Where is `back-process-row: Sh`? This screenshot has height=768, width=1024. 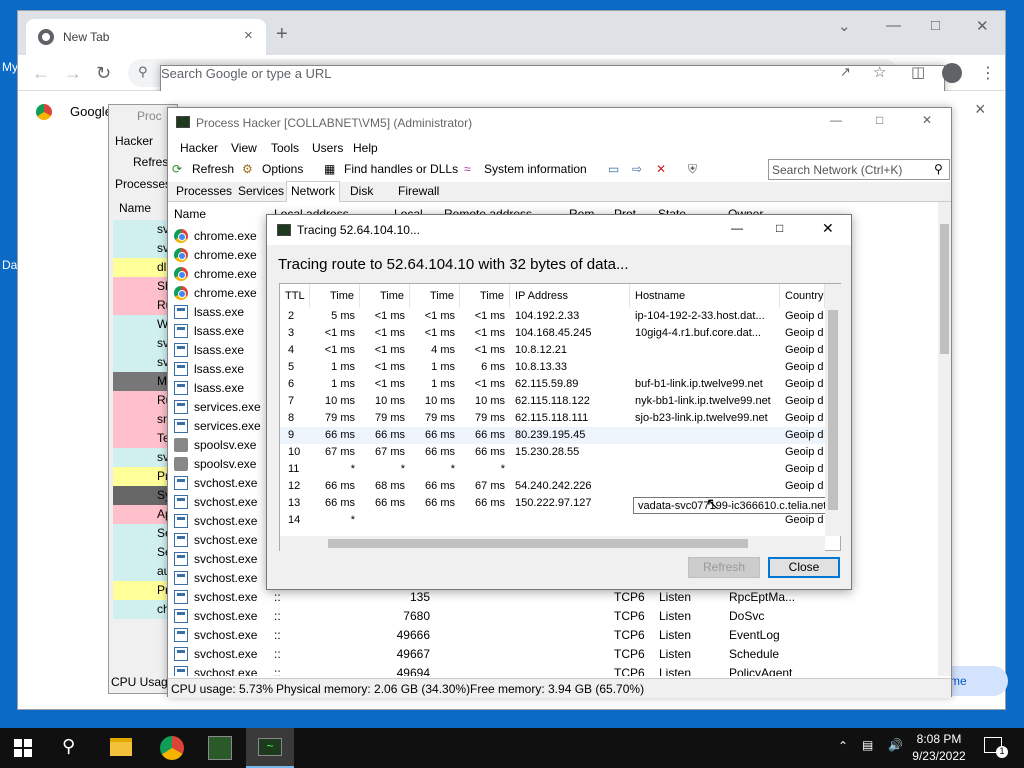
back-process-row: Sh is located at coordinates (144, 286).